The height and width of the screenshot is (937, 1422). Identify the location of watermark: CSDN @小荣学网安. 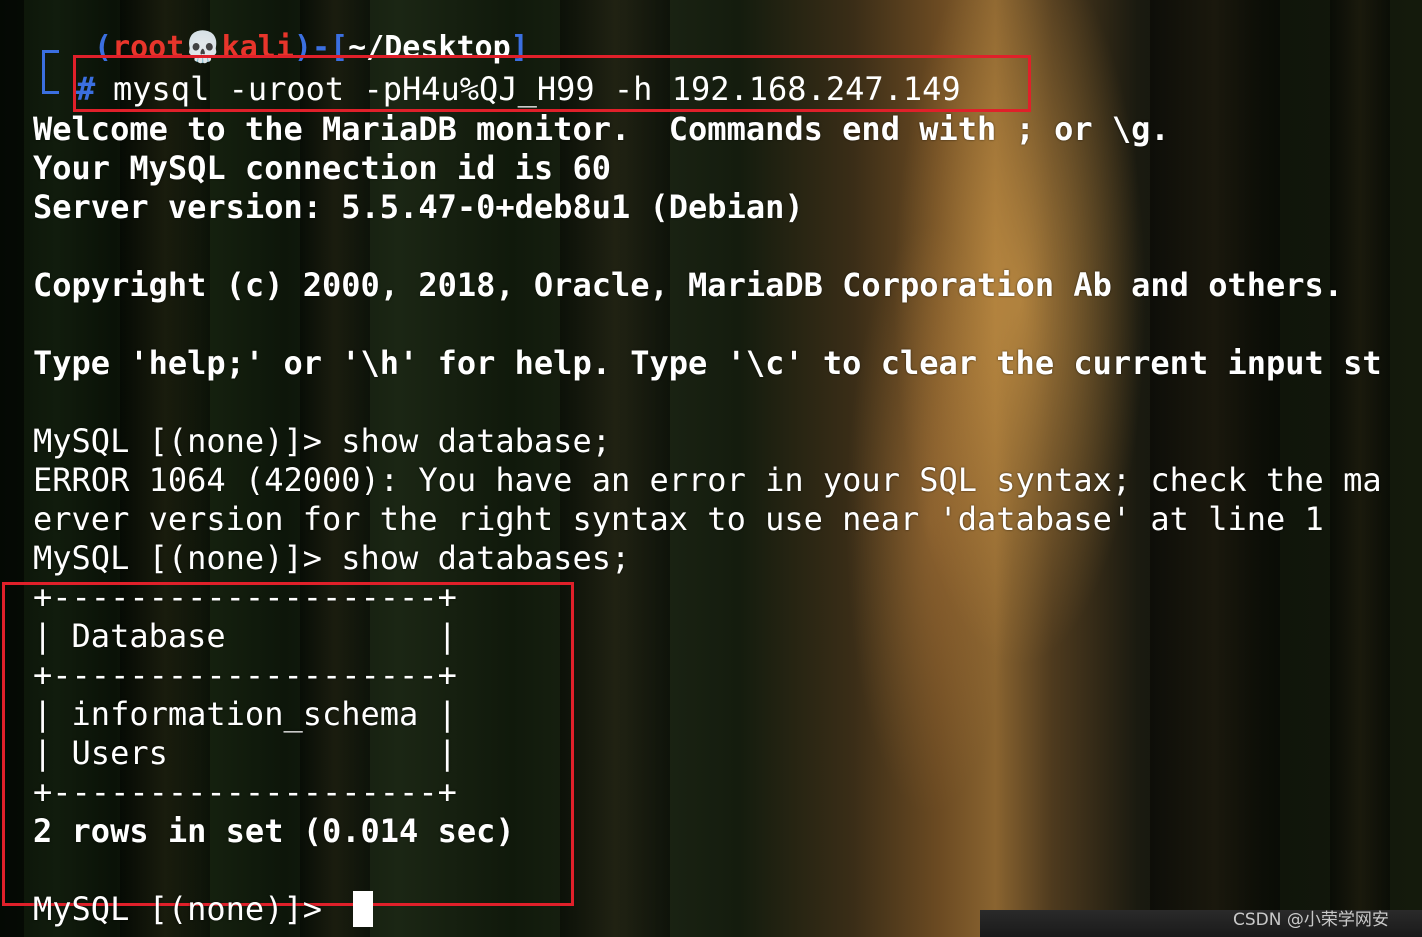
(1311, 920).